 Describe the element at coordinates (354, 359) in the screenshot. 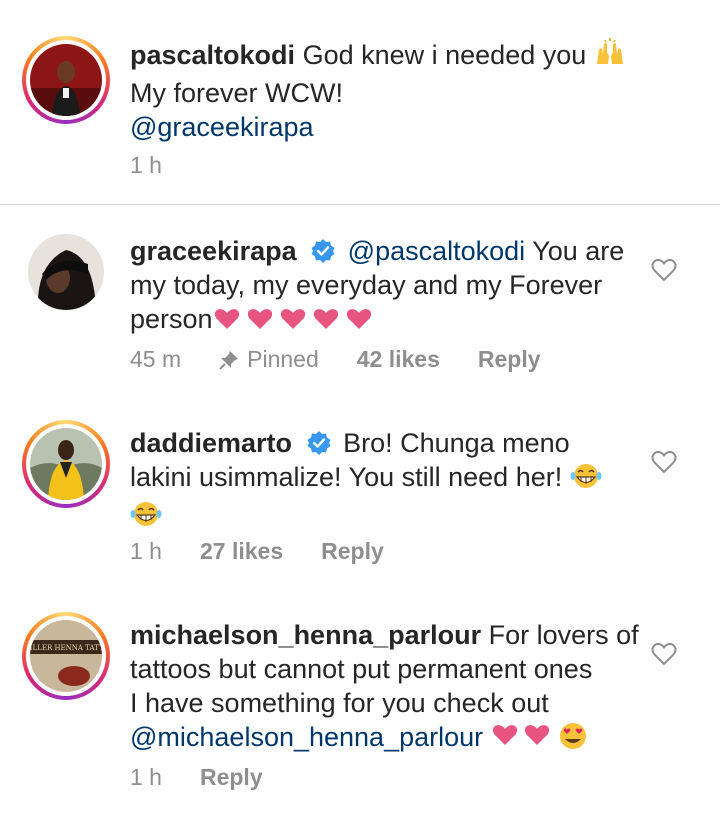

I see `comment-meta: 45 m Pinned 42 likes Reply` at that location.